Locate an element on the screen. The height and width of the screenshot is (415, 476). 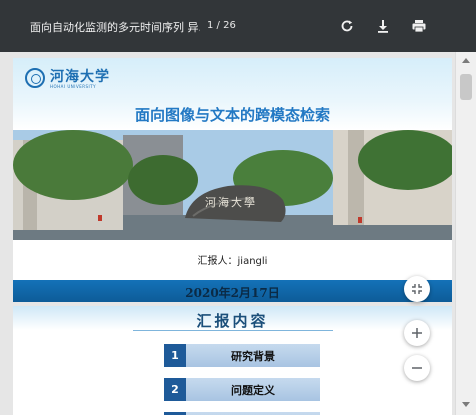
zoom-out-button is located at coordinates (417, 368).